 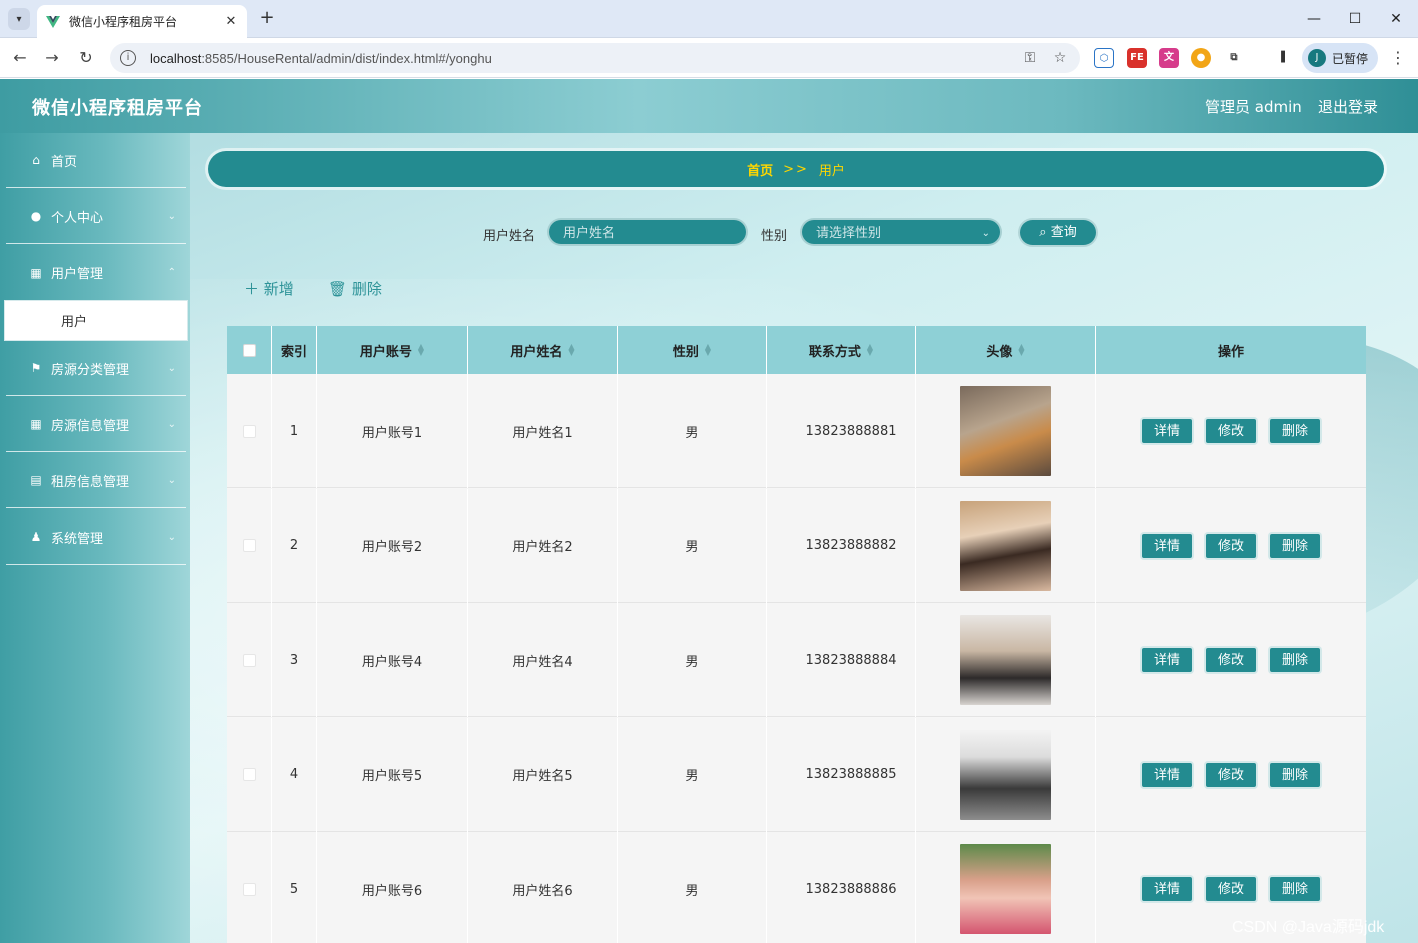 I want to click on forward-icon: →, so click(x=52, y=58).